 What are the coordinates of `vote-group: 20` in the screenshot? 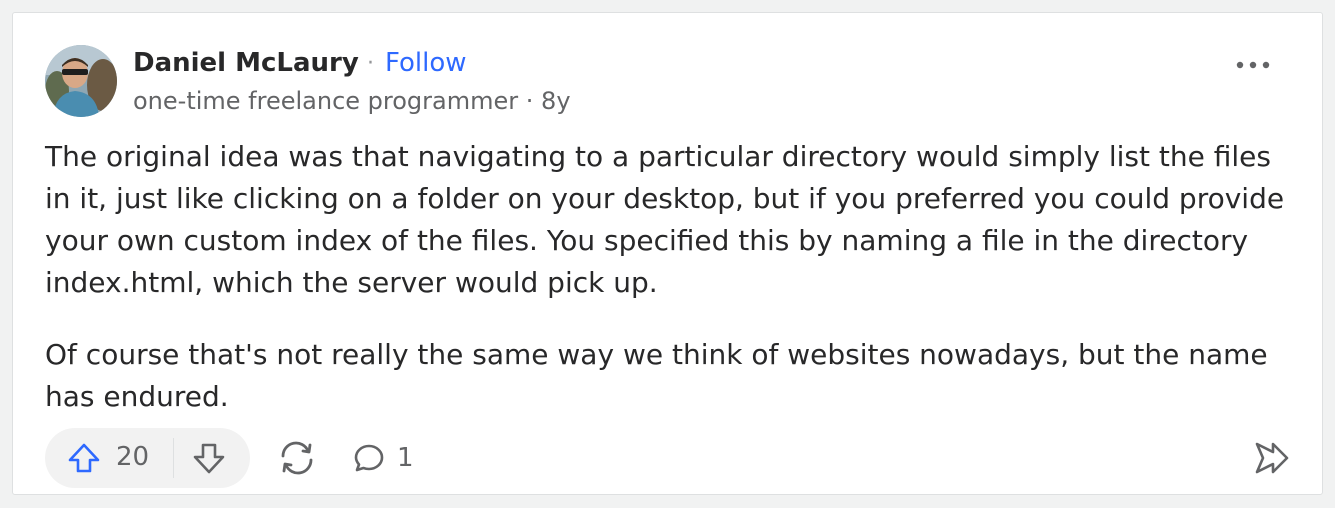 It's located at (147, 458).